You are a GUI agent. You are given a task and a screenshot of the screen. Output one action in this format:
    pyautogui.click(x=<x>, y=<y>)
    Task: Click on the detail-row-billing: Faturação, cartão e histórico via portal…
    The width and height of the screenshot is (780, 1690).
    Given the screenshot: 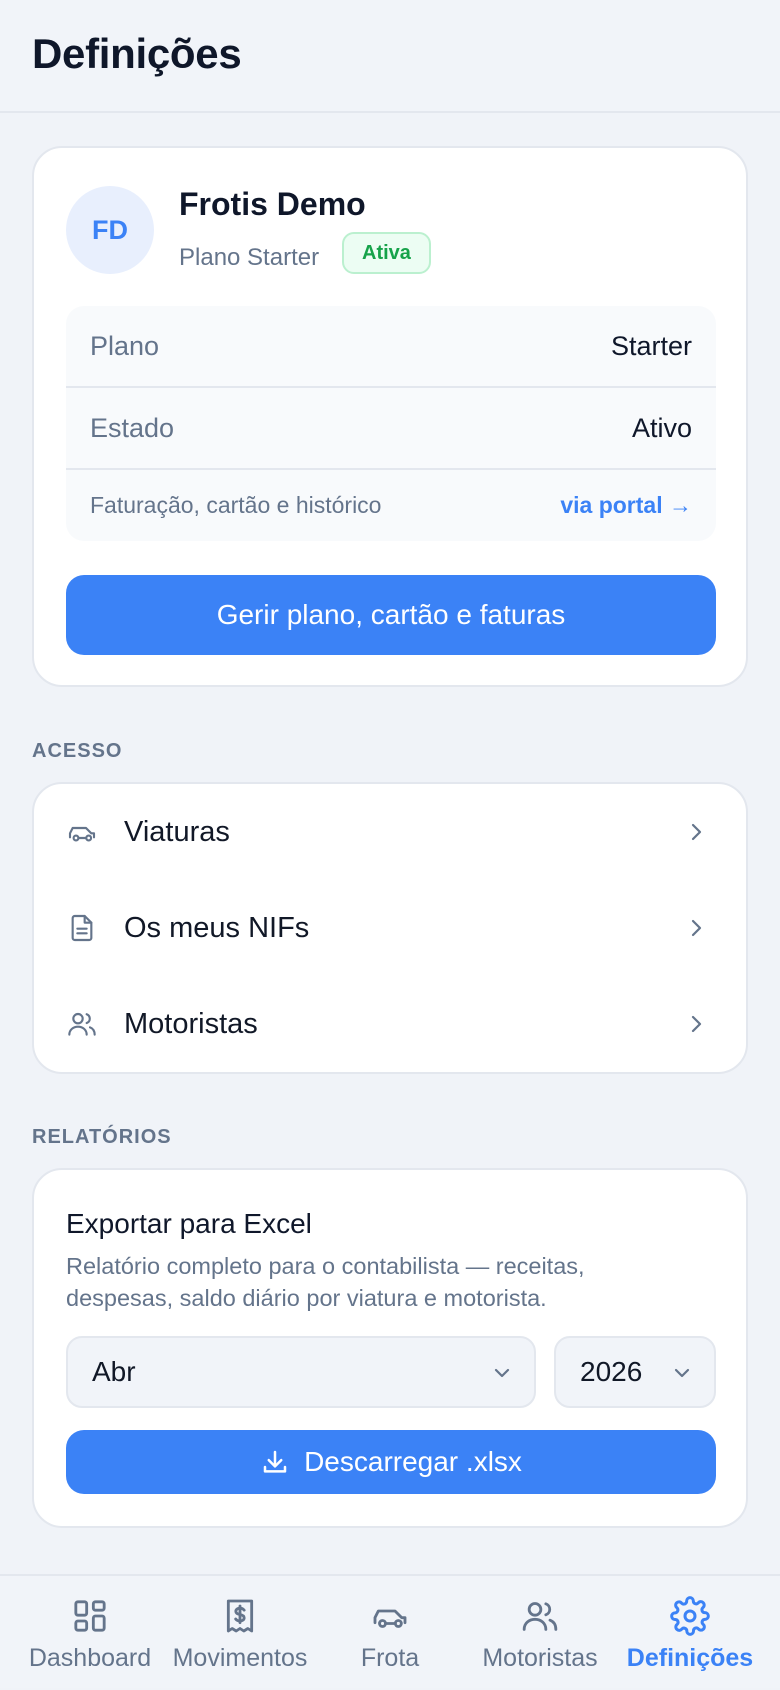 What is the action you would take?
    pyautogui.click(x=391, y=505)
    